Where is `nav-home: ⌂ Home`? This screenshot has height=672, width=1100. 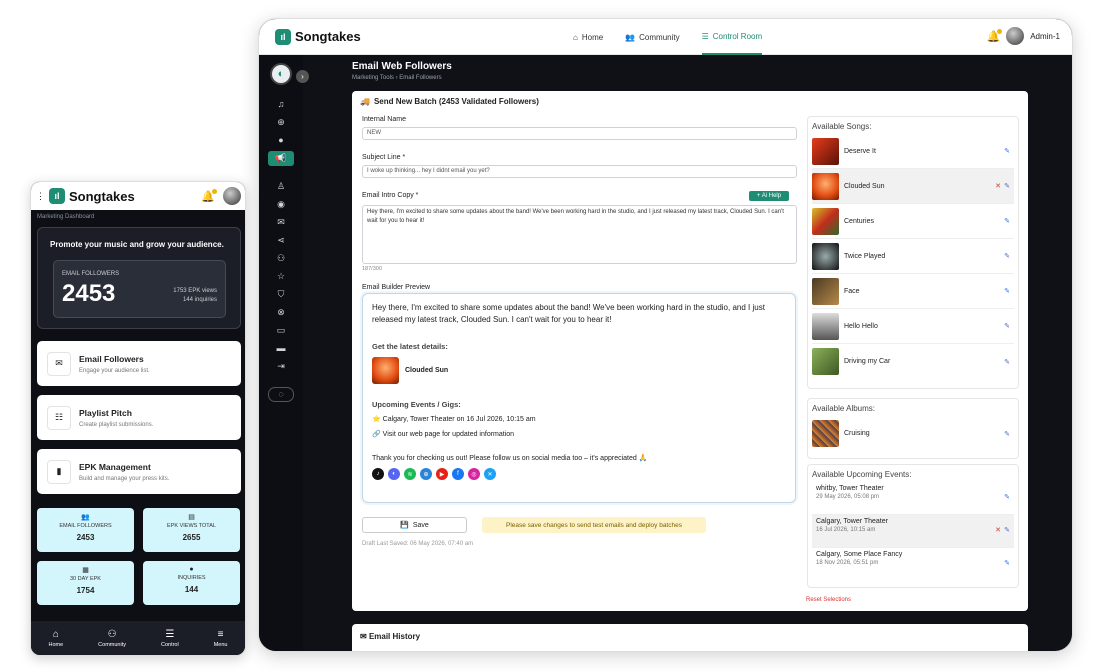 nav-home: ⌂ Home is located at coordinates (588, 37).